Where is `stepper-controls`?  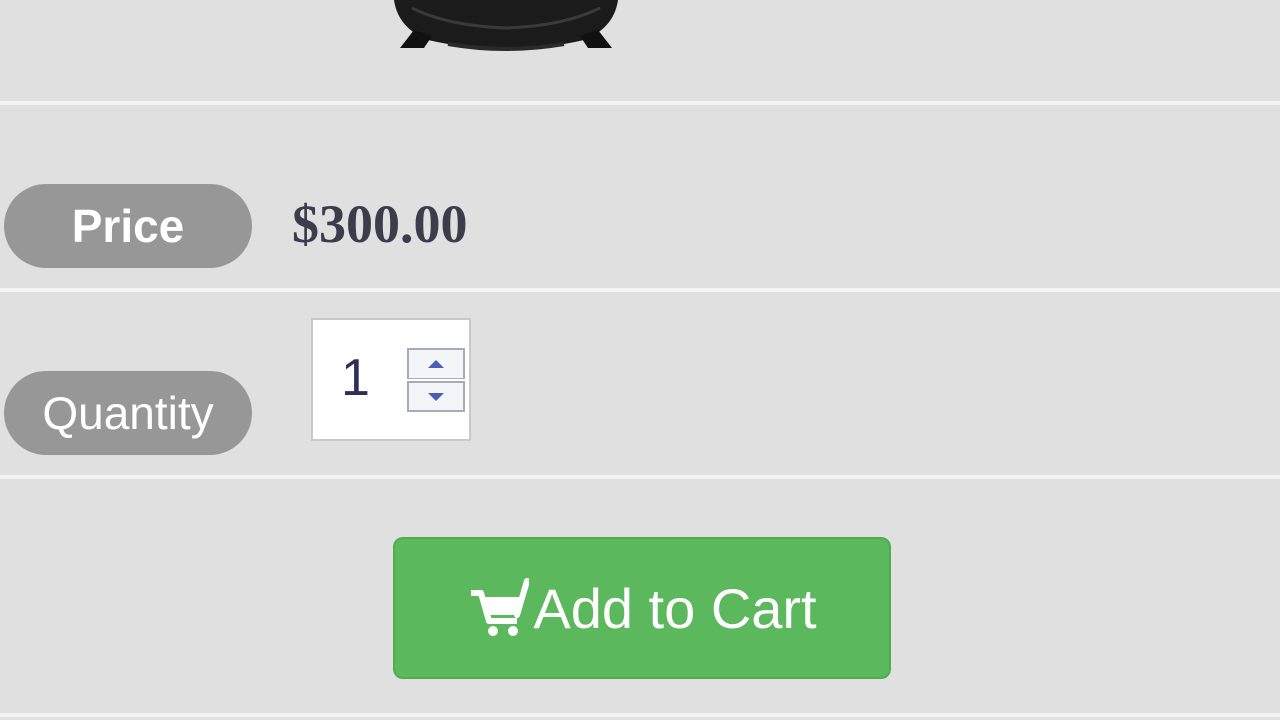
stepper-controls is located at coordinates (436, 381).